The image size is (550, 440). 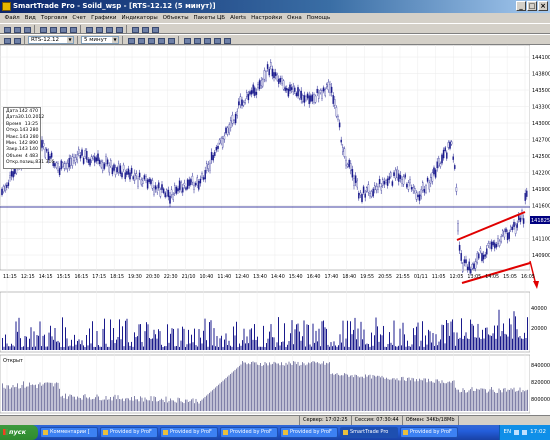 I want to click on cursor-icon, so click(x=6, y=40).